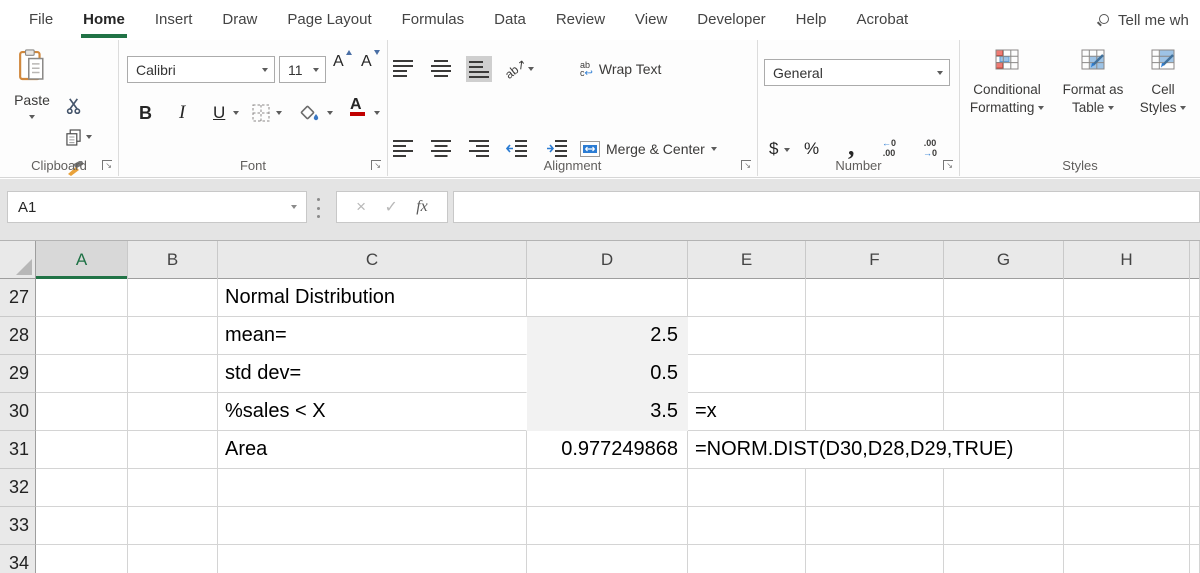 This screenshot has width=1200, height=573. I want to click on number-format-combo: General, so click(857, 72).